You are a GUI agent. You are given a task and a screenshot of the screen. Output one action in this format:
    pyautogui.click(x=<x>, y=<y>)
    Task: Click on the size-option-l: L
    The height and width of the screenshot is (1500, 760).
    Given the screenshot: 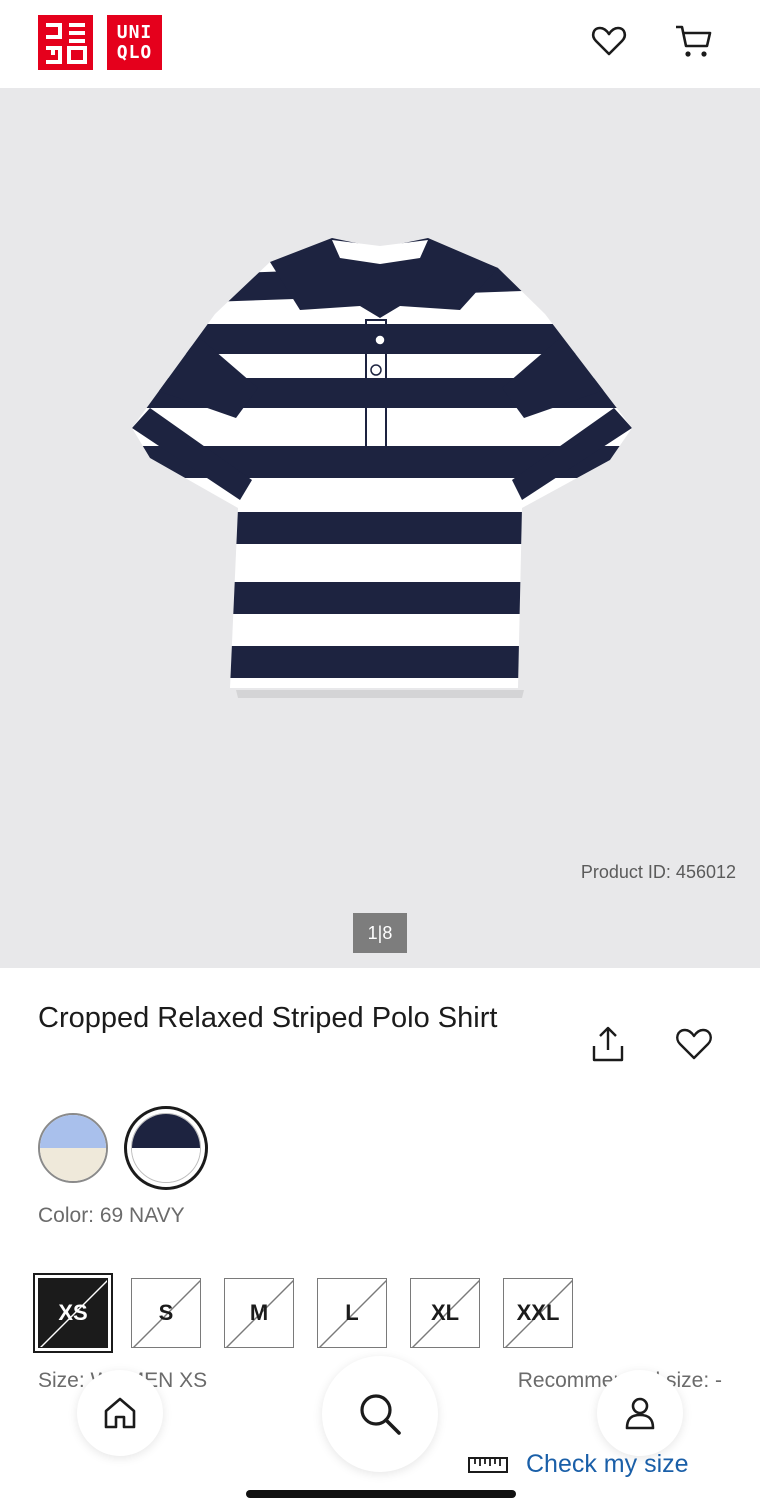 What is the action you would take?
    pyautogui.click(x=352, y=1313)
    